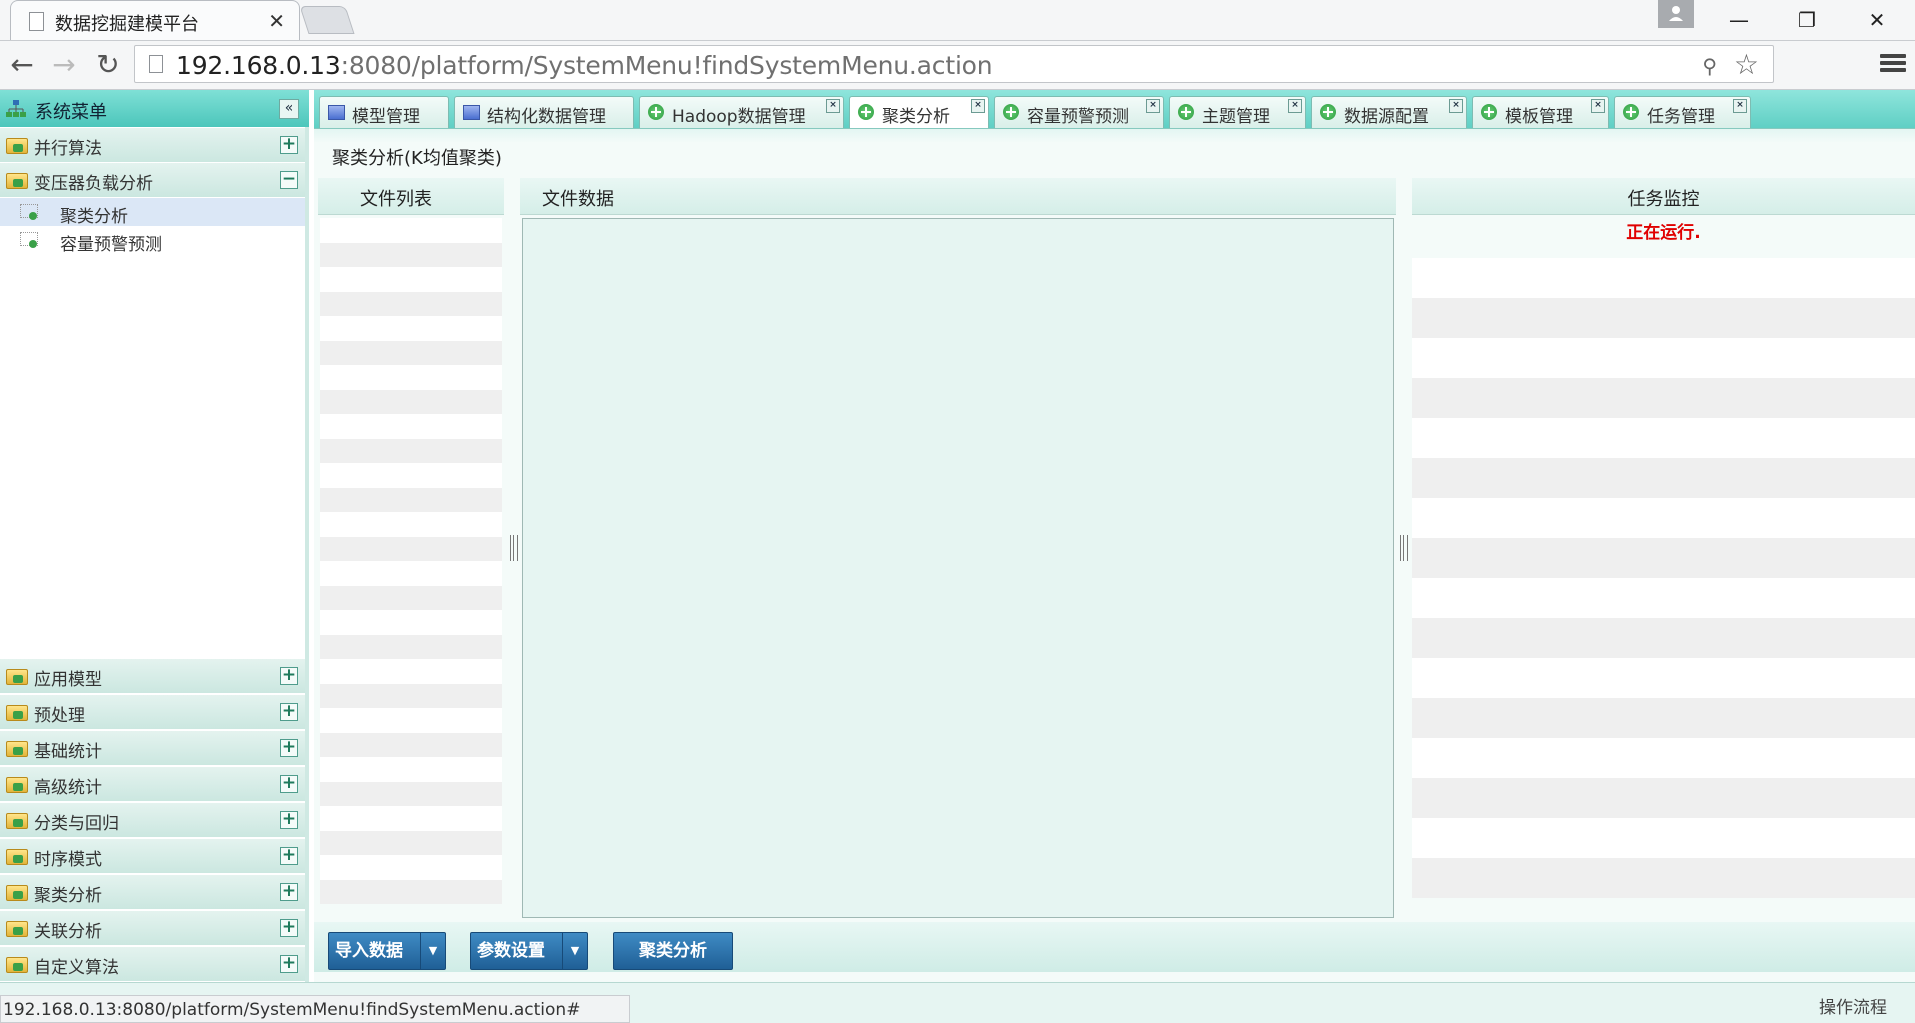 This screenshot has width=1915, height=1023. Describe the element at coordinates (64, 65) in the screenshot. I see `forward-button: →` at that location.